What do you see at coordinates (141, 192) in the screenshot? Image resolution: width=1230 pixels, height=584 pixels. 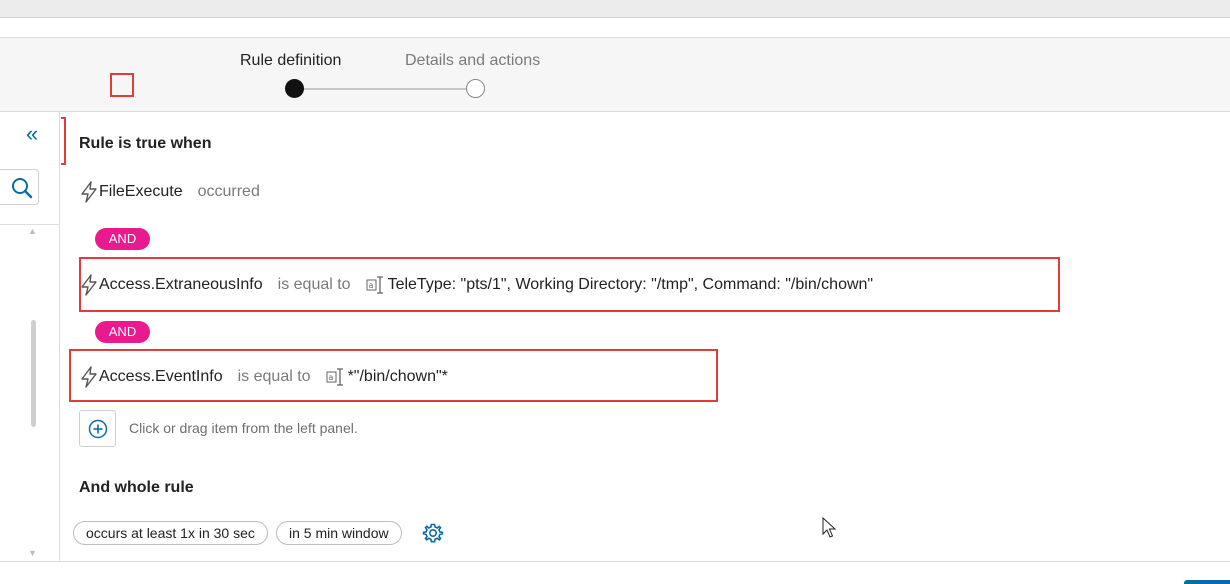 I see `condition-field: FileExecute` at bounding box center [141, 192].